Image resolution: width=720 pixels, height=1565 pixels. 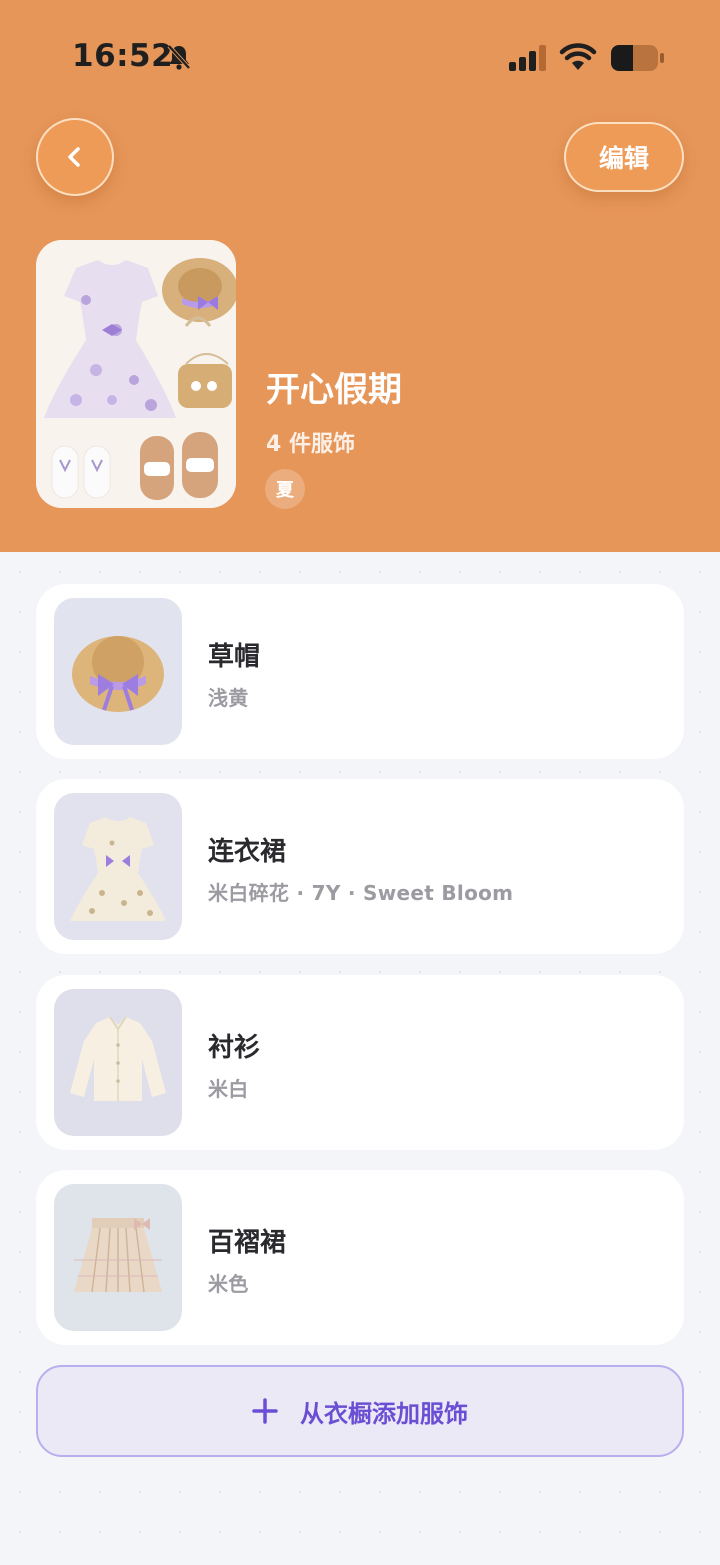 What do you see at coordinates (361, 893) in the screenshot?
I see `item-meta: 米白碎花 · 7Y · Sweet Bloom` at bounding box center [361, 893].